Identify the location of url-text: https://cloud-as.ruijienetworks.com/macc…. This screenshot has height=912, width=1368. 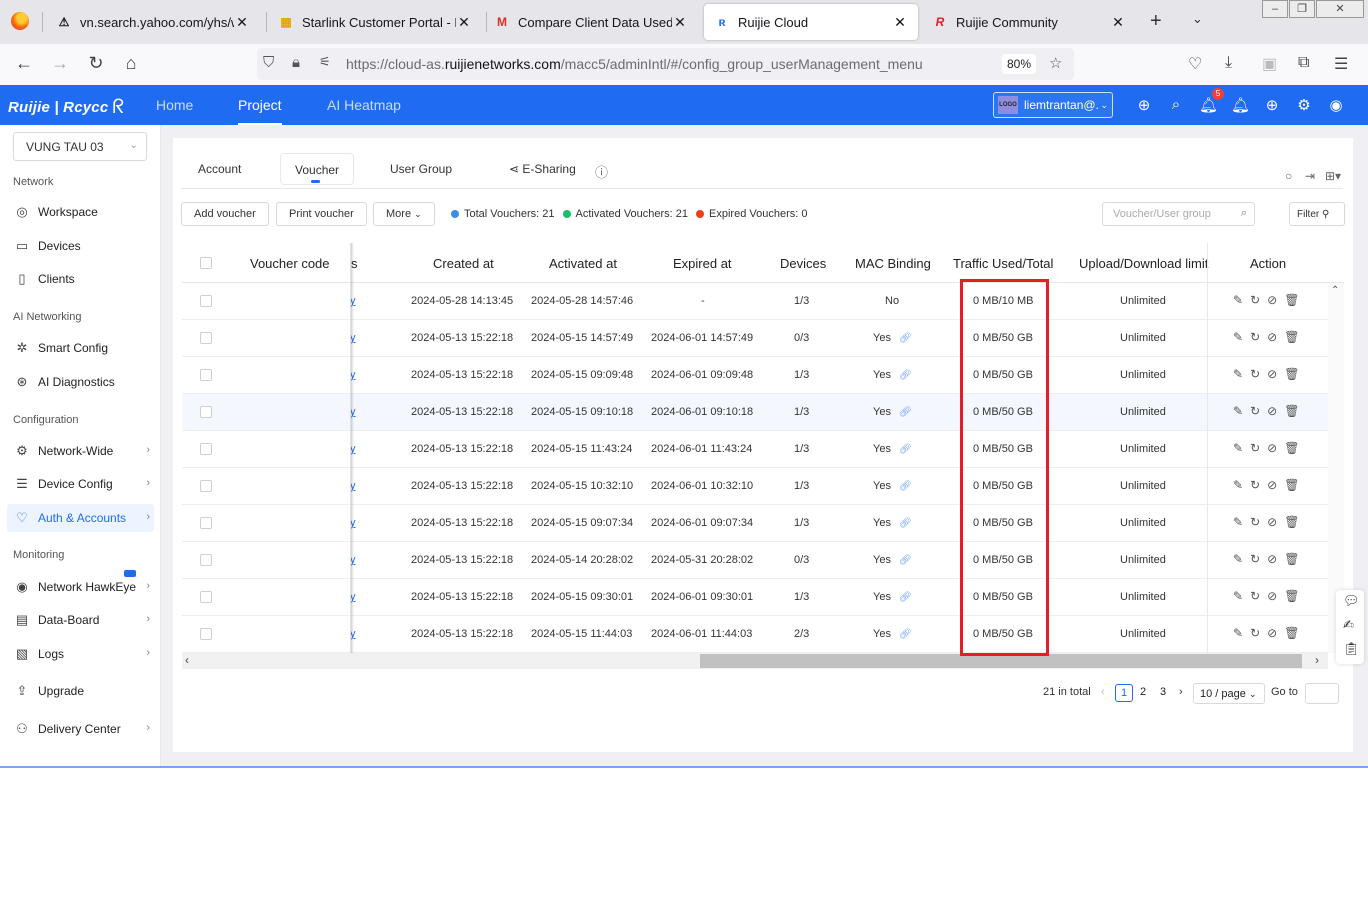
(634, 64).